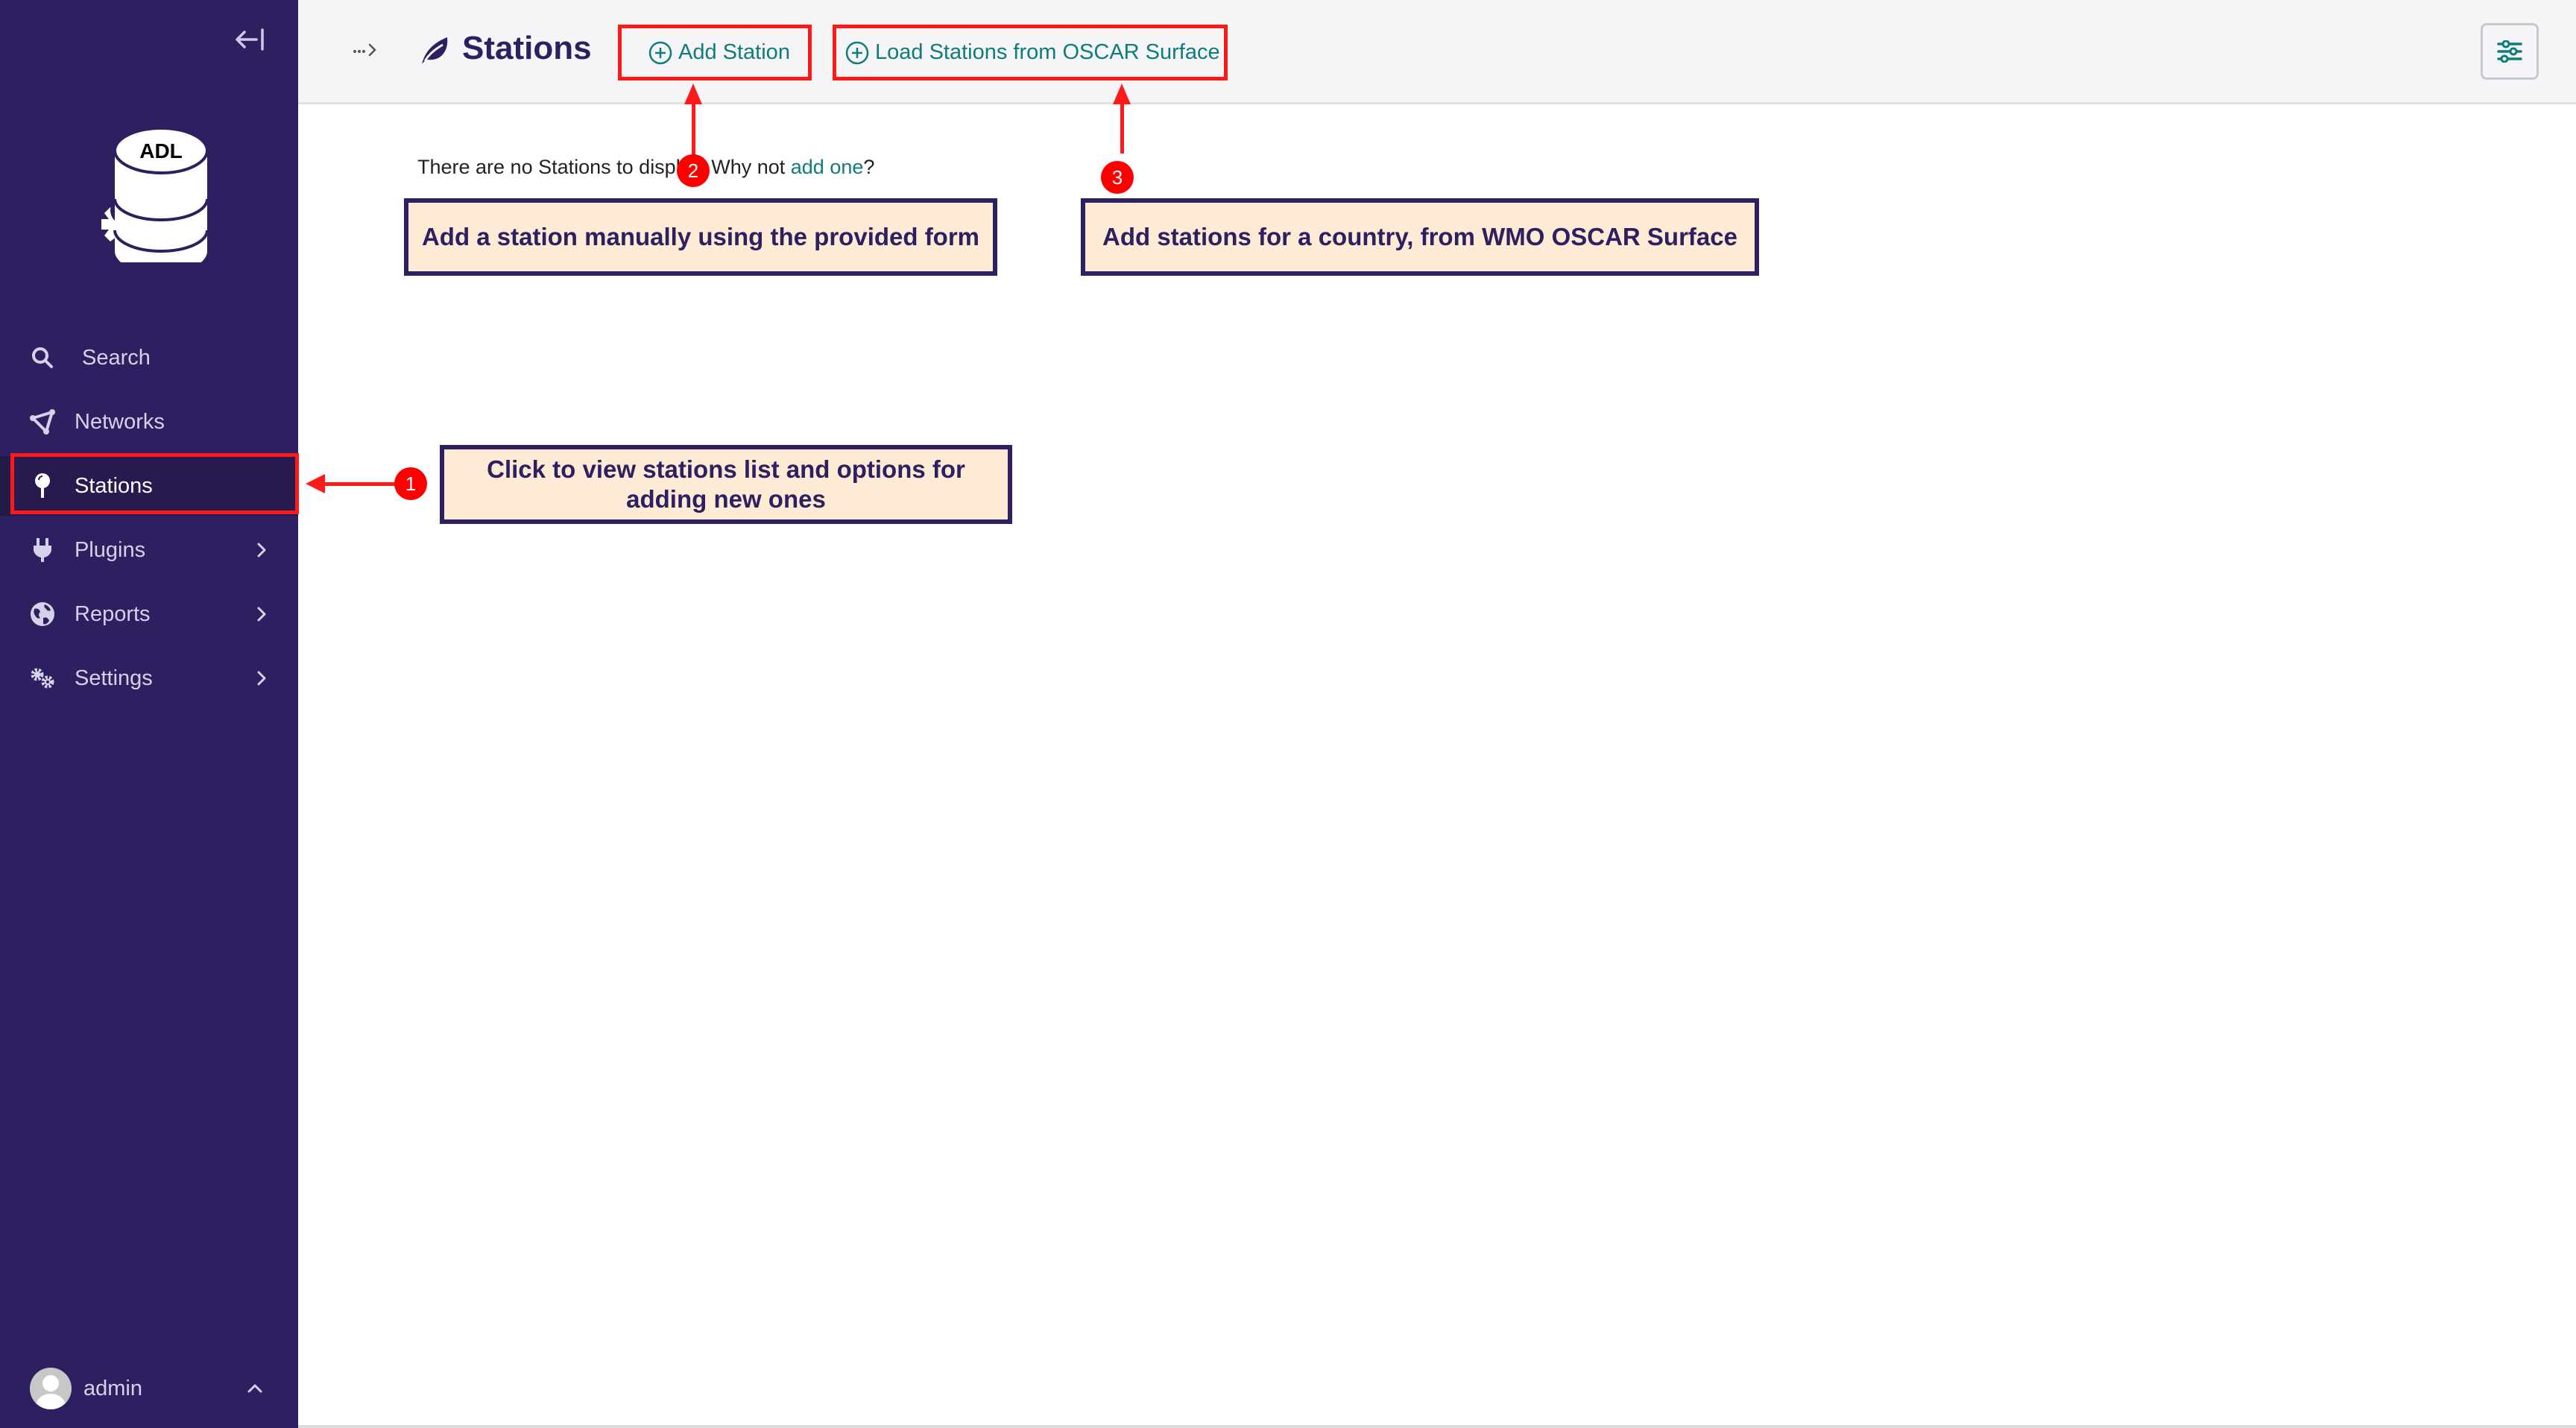 Image resolution: width=2576 pixels, height=1428 pixels. I want to click on collapse-sidebar-button, so click(250, 39).